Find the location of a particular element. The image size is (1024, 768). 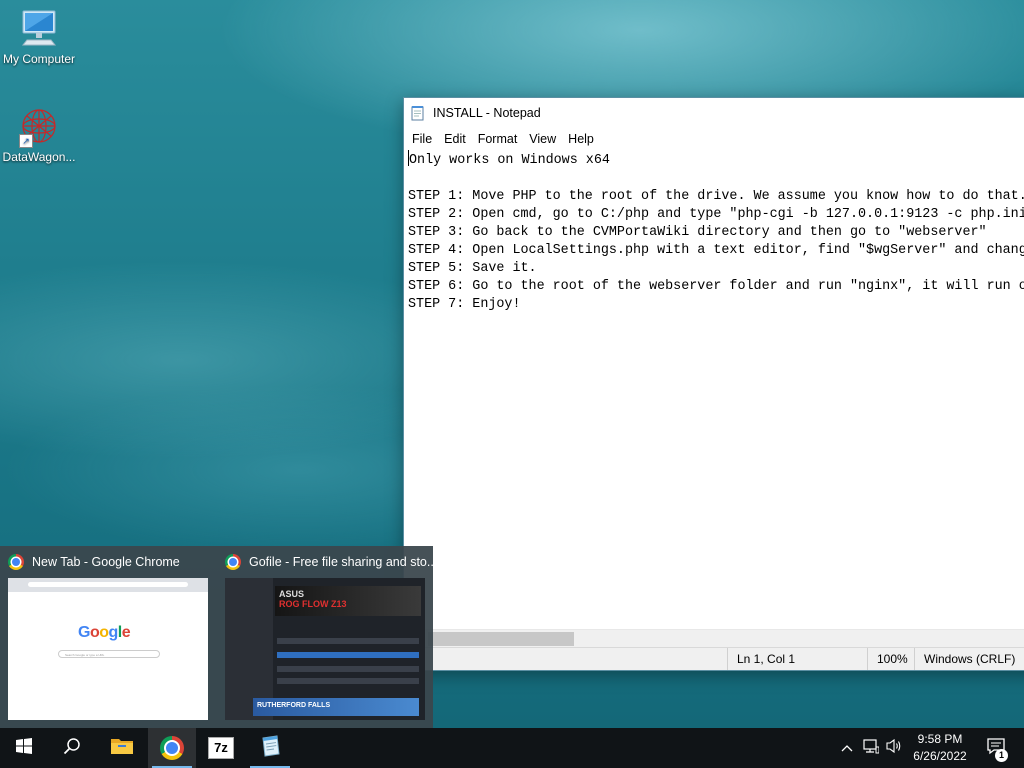

notification-badge: 1 is located at coordinates (1001, 755).